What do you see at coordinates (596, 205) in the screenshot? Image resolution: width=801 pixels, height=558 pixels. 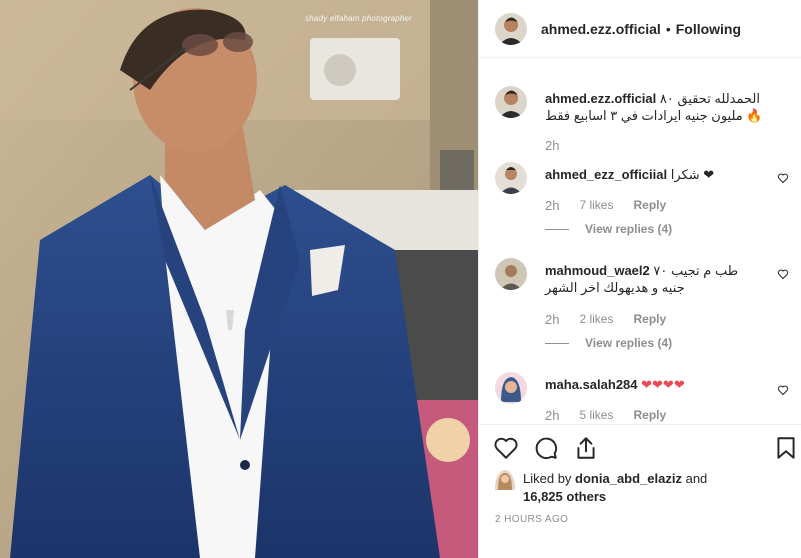 I see `comment-likes: 7 likes` at bounding box center [596, 205].